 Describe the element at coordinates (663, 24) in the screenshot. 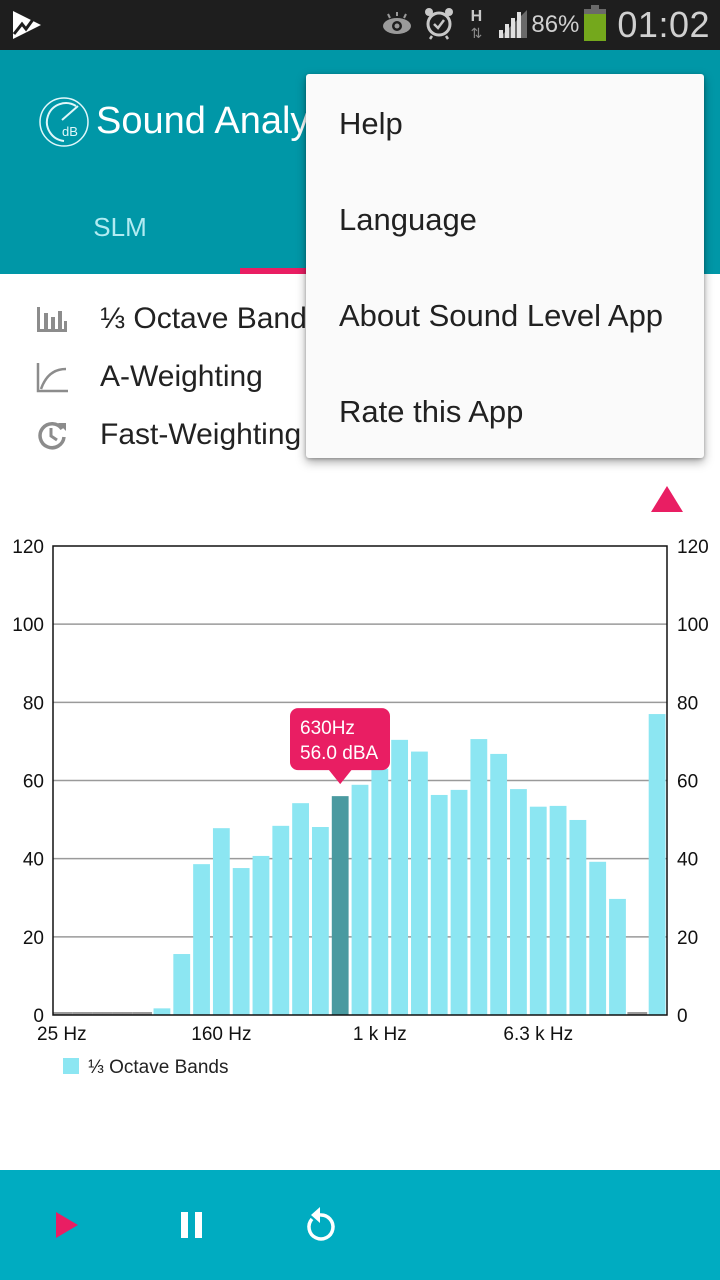

I see `clock: 01:02` at that location.